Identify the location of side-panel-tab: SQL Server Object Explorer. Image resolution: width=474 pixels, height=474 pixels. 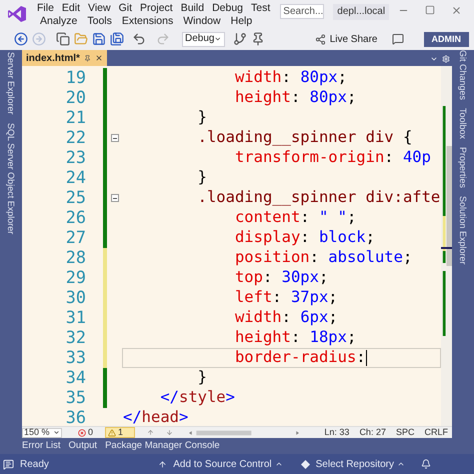
(11, 178).